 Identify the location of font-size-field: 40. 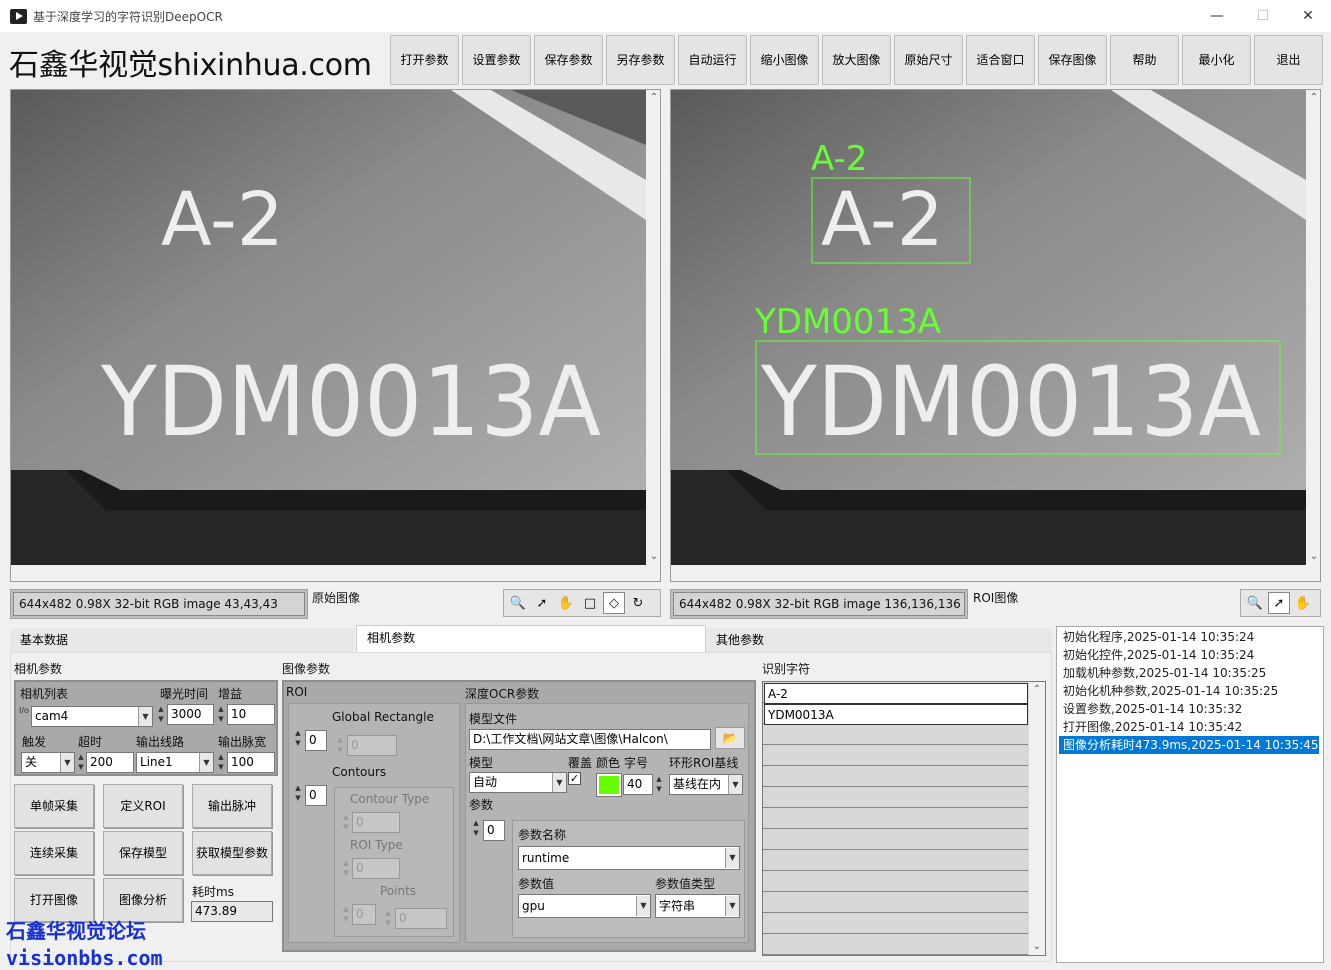
(638, 784).